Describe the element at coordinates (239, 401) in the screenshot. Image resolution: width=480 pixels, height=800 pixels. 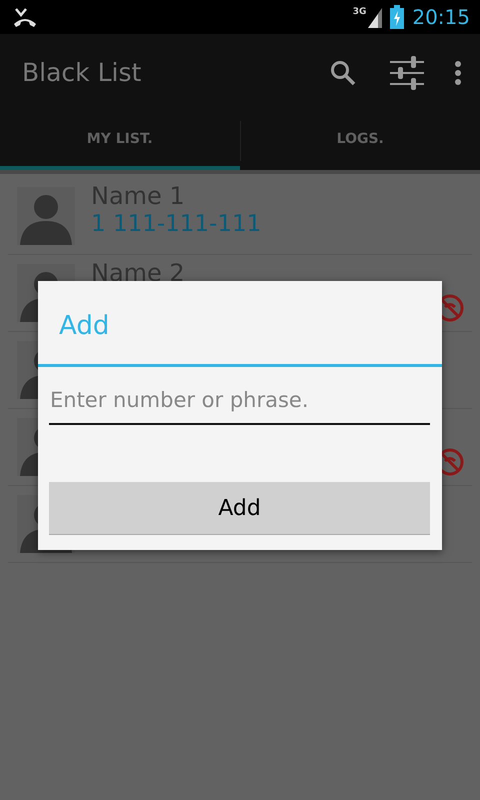
I see `input-field: Enter number or phrase.` at that location.